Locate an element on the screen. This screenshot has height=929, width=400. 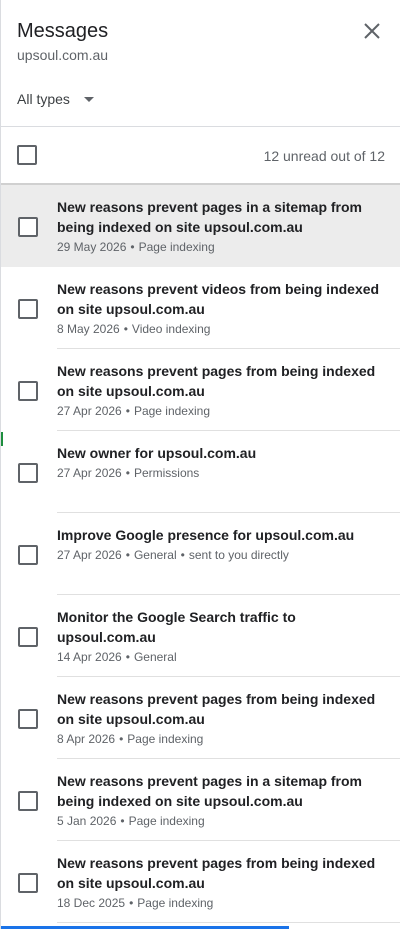
message-meta: 29 May 2026 • Page indexing is located at coordinates (228, 247).